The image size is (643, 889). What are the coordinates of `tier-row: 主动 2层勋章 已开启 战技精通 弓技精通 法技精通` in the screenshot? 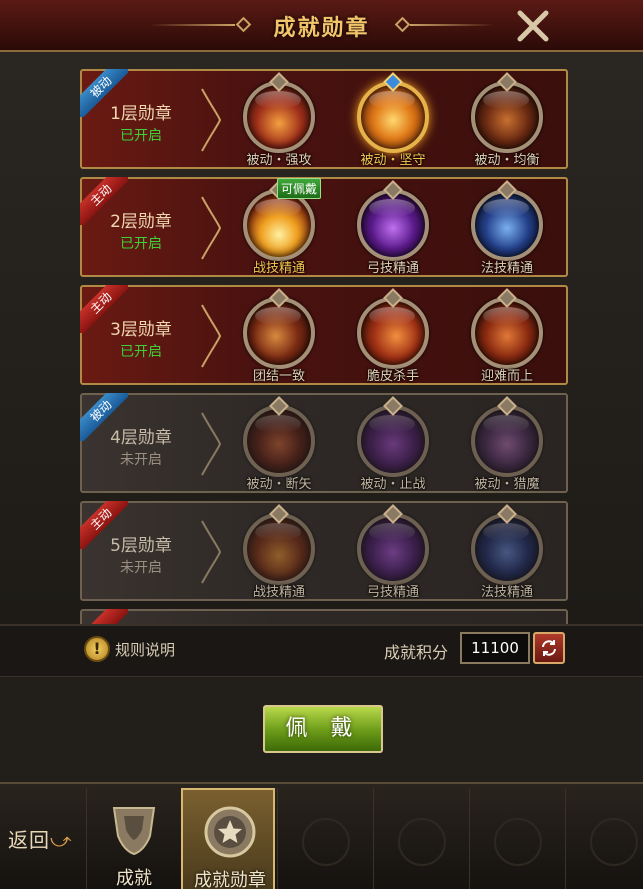 It's located at (324, 227).